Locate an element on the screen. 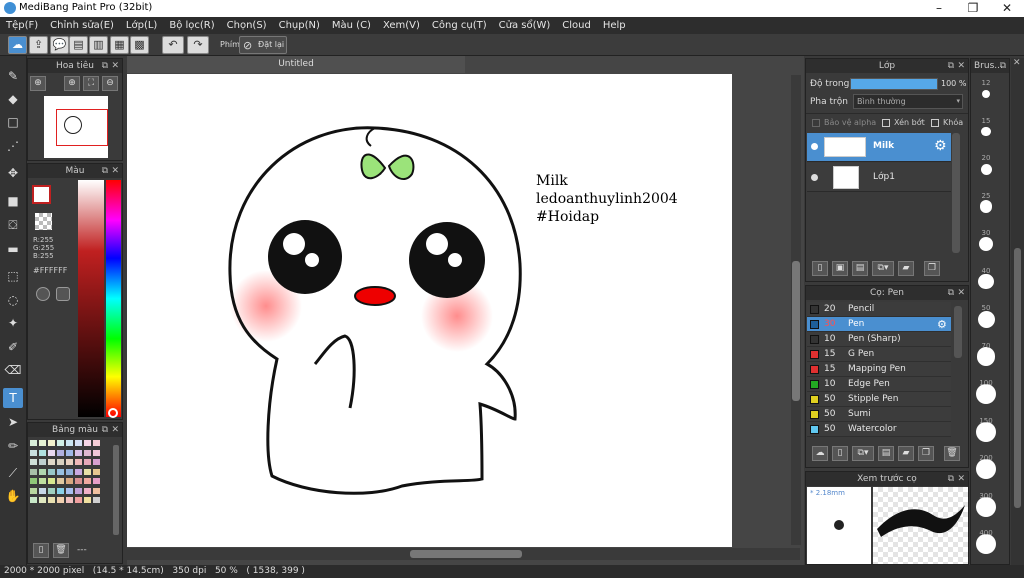 This screenshot has width=1024, height=578. cloud-icon: ☁ is located at coordinates (17, 45).